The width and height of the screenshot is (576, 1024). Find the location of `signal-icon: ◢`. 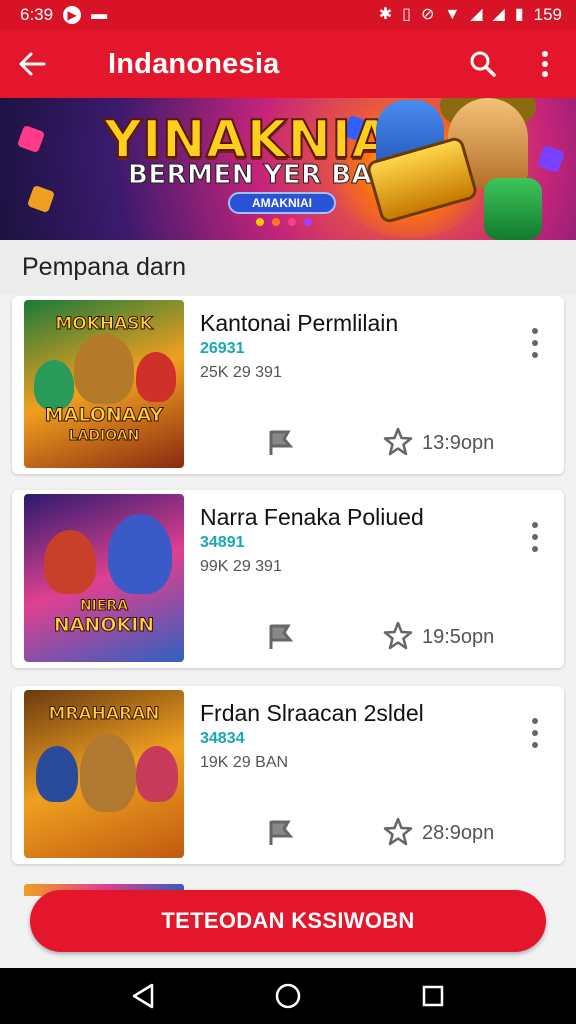

signal-icon: ◢ is located at coordinates (476, 14).